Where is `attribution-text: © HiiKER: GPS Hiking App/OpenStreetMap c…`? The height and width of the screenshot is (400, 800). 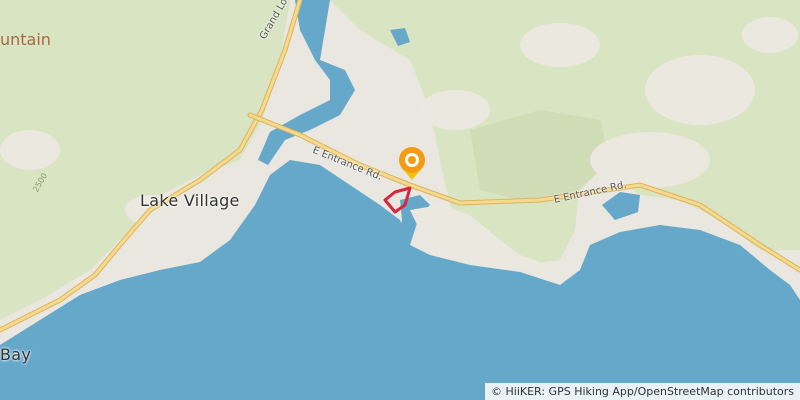
attribution-text: © HiiKER: GPS Hiking App/OpenStreetMap c… is located at coordinates (642, 391).